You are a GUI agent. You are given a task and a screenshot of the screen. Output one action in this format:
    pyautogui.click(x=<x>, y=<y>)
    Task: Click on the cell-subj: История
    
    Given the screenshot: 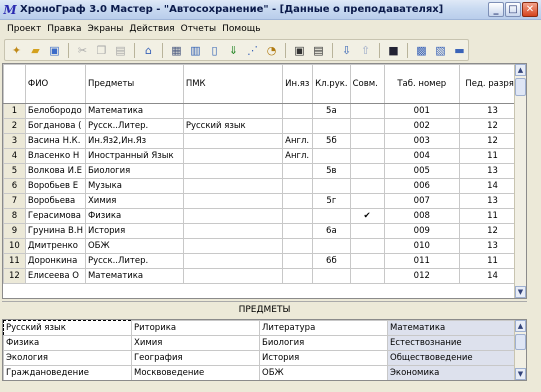 What is the action you would take?
    pyautogui.click(x=134, y=231)
    